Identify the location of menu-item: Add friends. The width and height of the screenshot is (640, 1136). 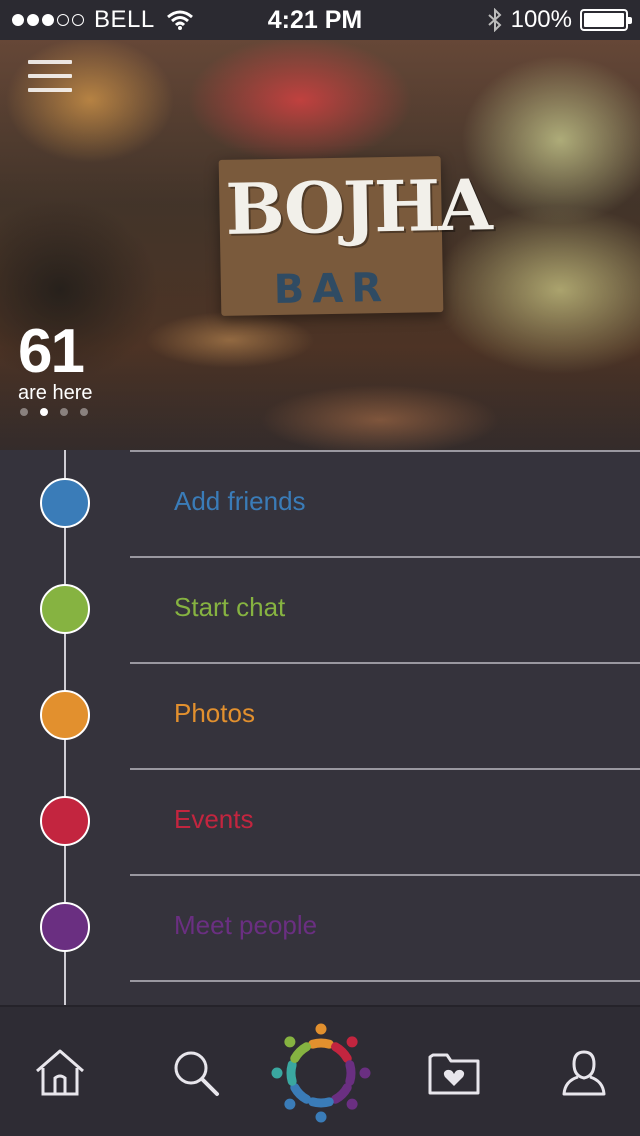
(320, 503).